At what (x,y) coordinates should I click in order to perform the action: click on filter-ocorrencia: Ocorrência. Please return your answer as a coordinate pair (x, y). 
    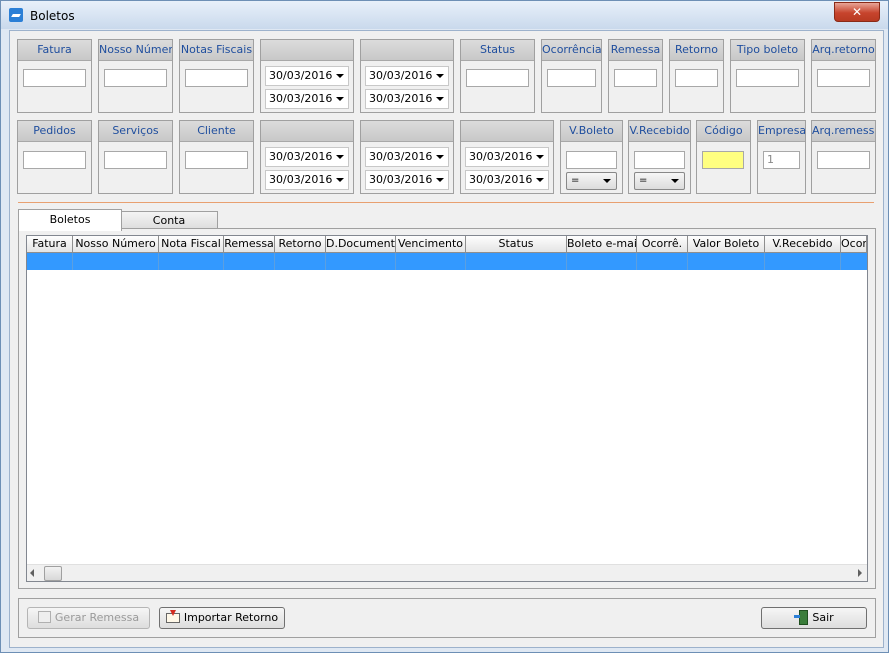
    Looking at the image, I should click on (571, 76).